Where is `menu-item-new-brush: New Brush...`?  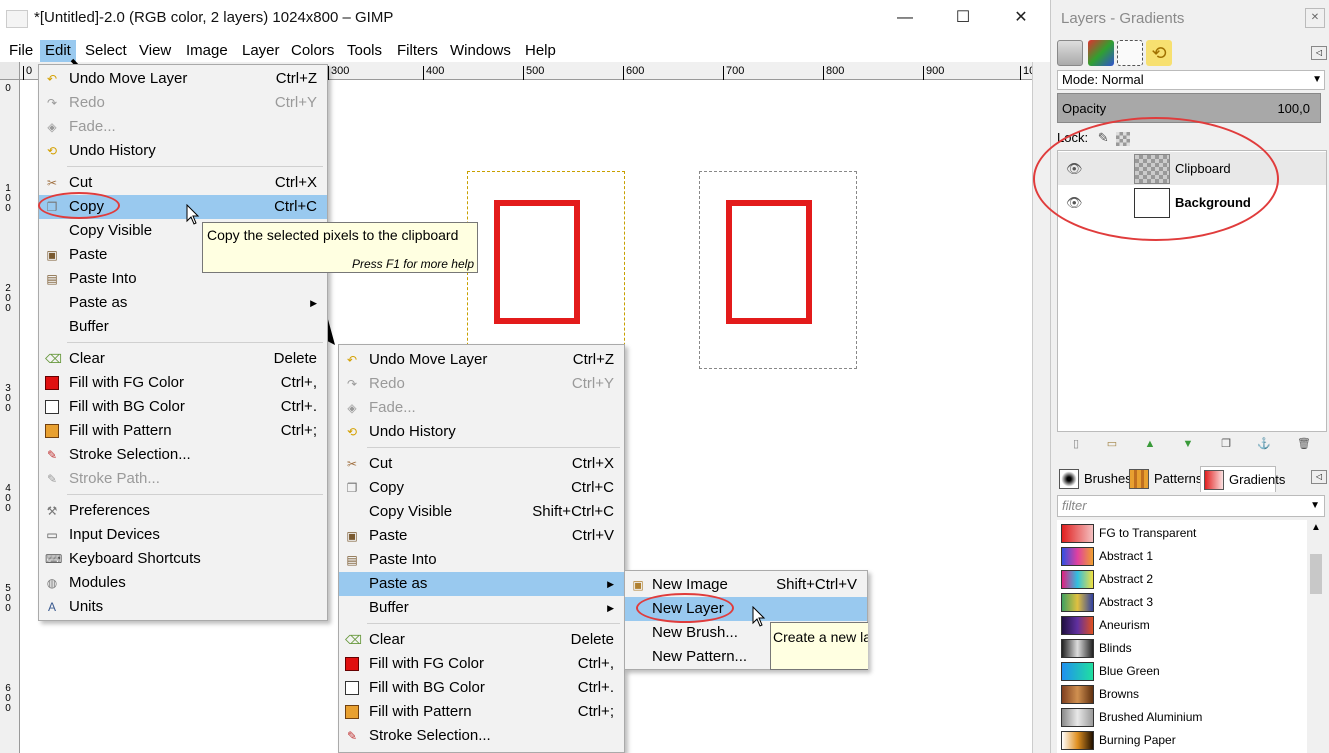
menu-item-new-brush: New Brush... is located at coordinates (697, 633).